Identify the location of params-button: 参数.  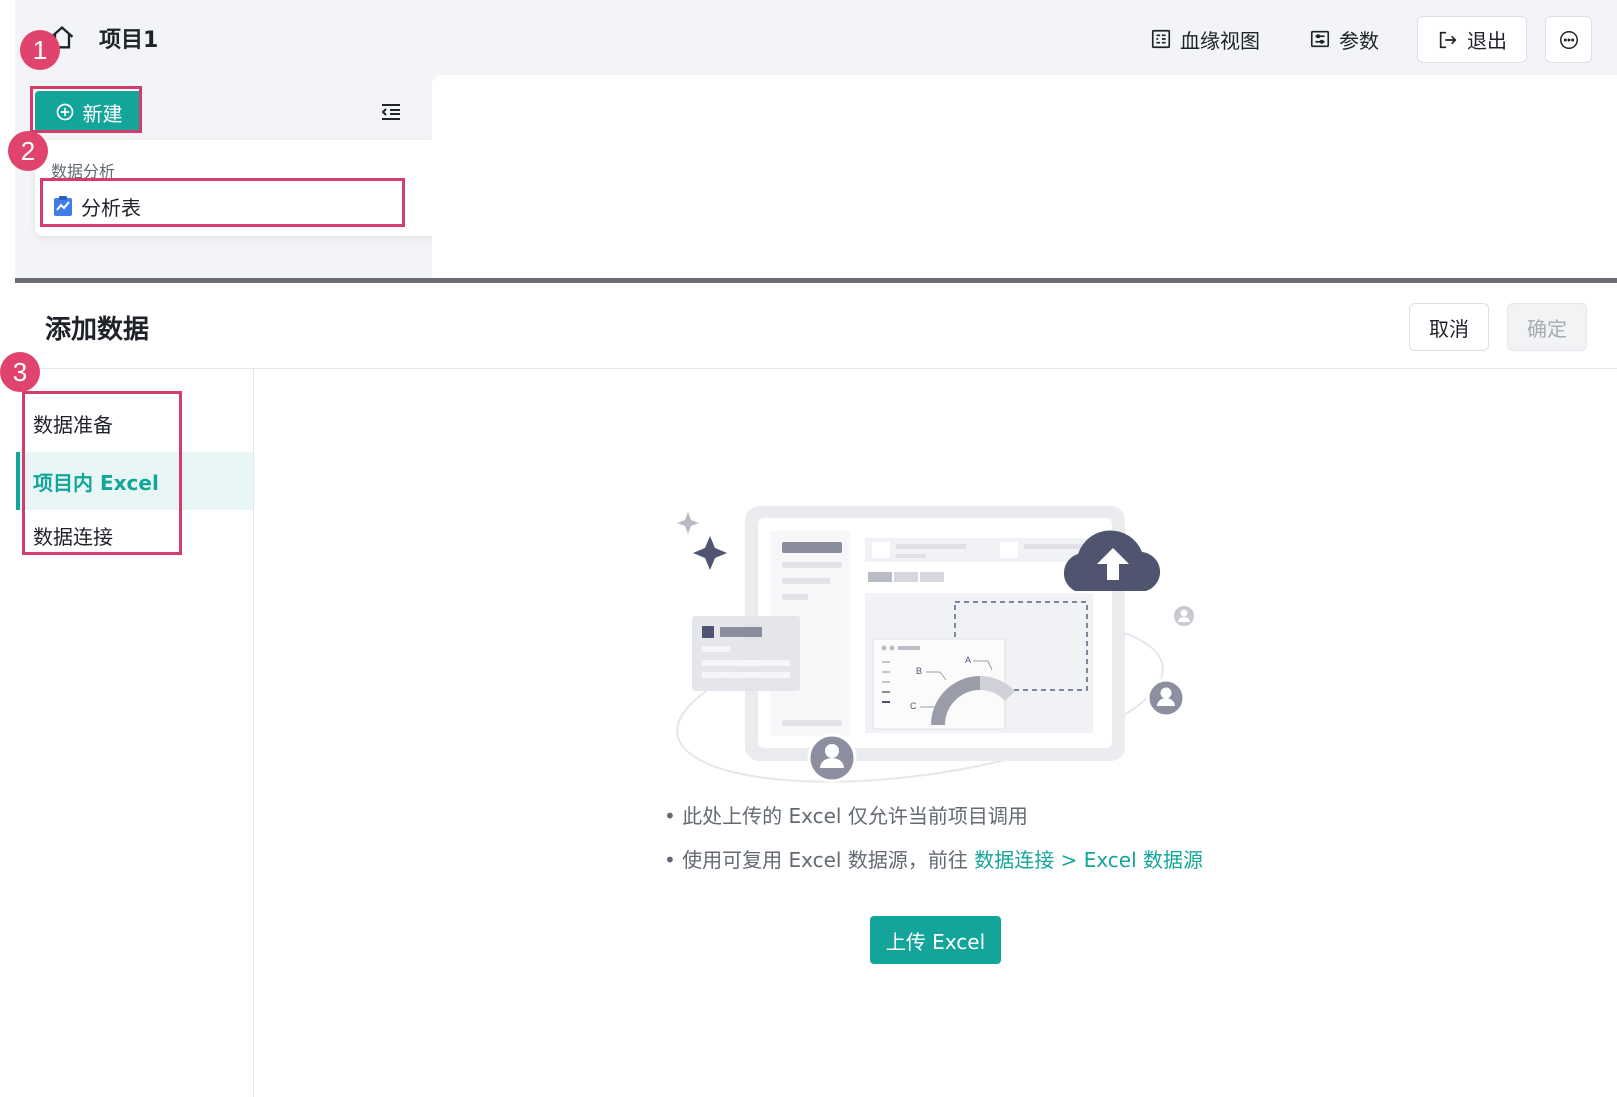
(1344, 39).